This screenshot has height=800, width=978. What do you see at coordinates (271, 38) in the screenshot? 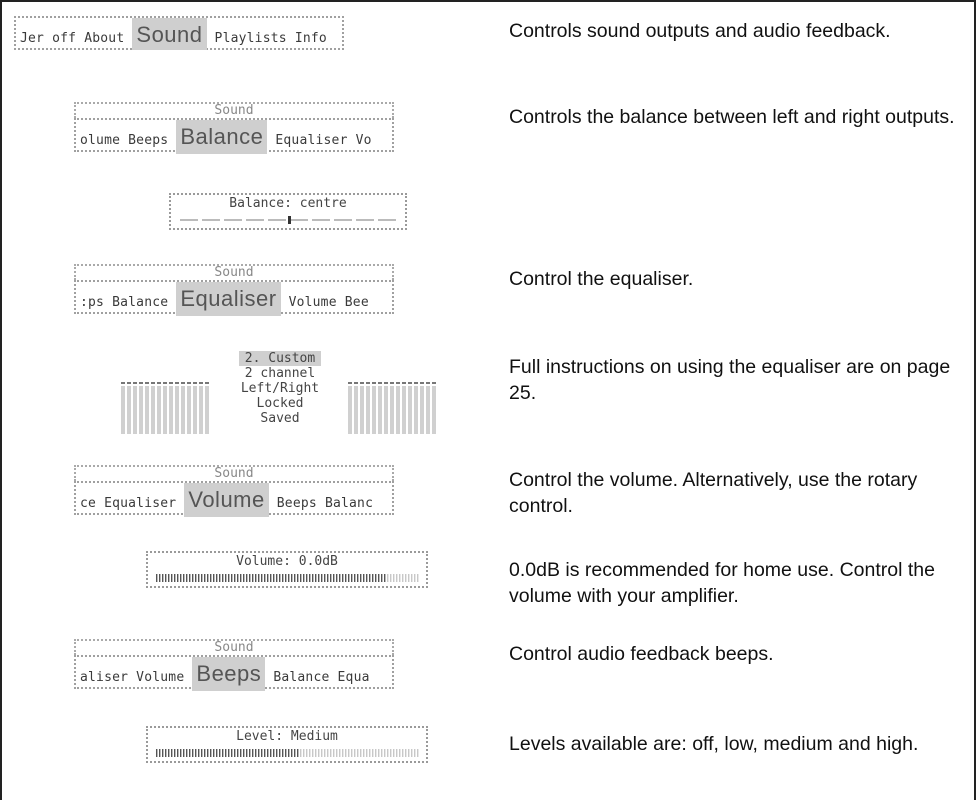
I see `main-menu-items-right: Playlists Info` at bounding box center [271, 38].